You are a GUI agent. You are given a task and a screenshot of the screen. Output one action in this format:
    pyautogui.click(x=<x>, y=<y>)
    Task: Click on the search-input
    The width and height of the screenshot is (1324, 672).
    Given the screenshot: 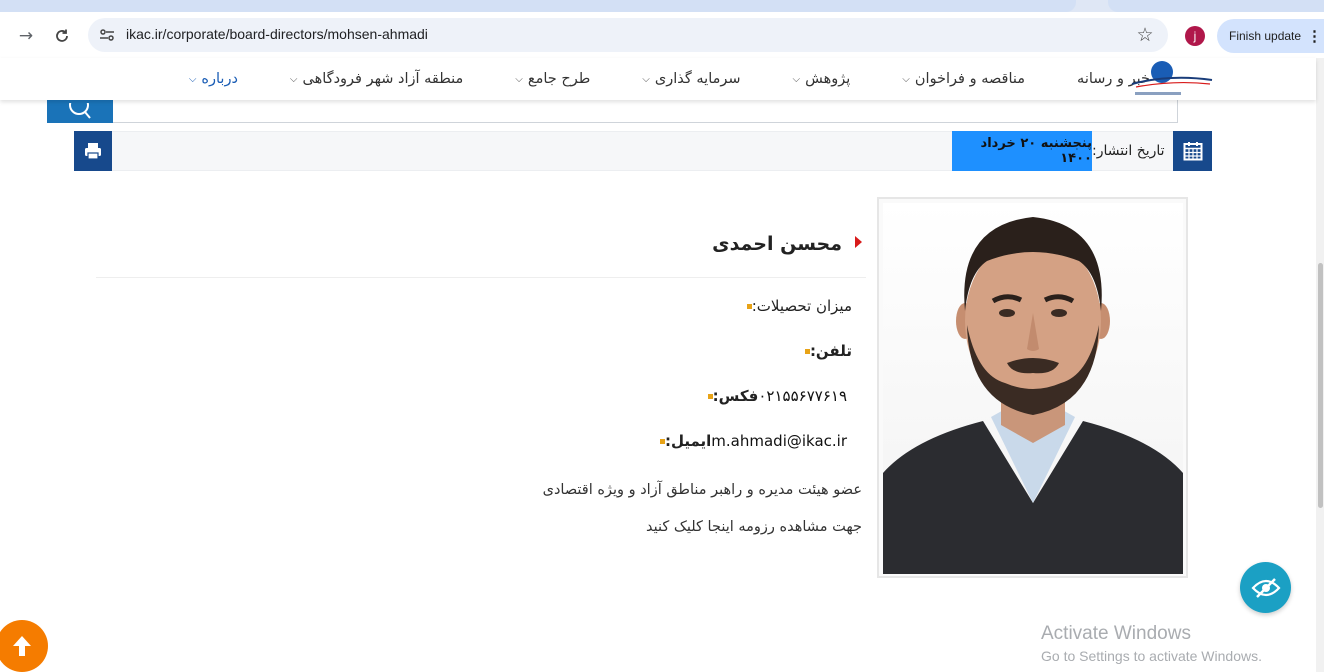 What is the action you would take?
    pyautogui.click(x=612, y=111)
    